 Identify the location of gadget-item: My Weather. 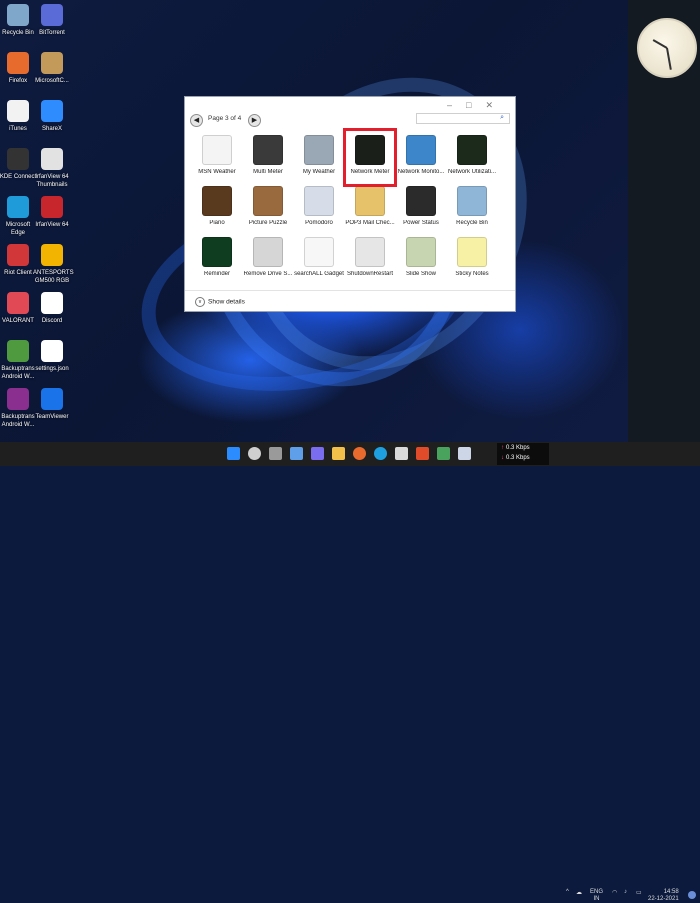
(319, 155).